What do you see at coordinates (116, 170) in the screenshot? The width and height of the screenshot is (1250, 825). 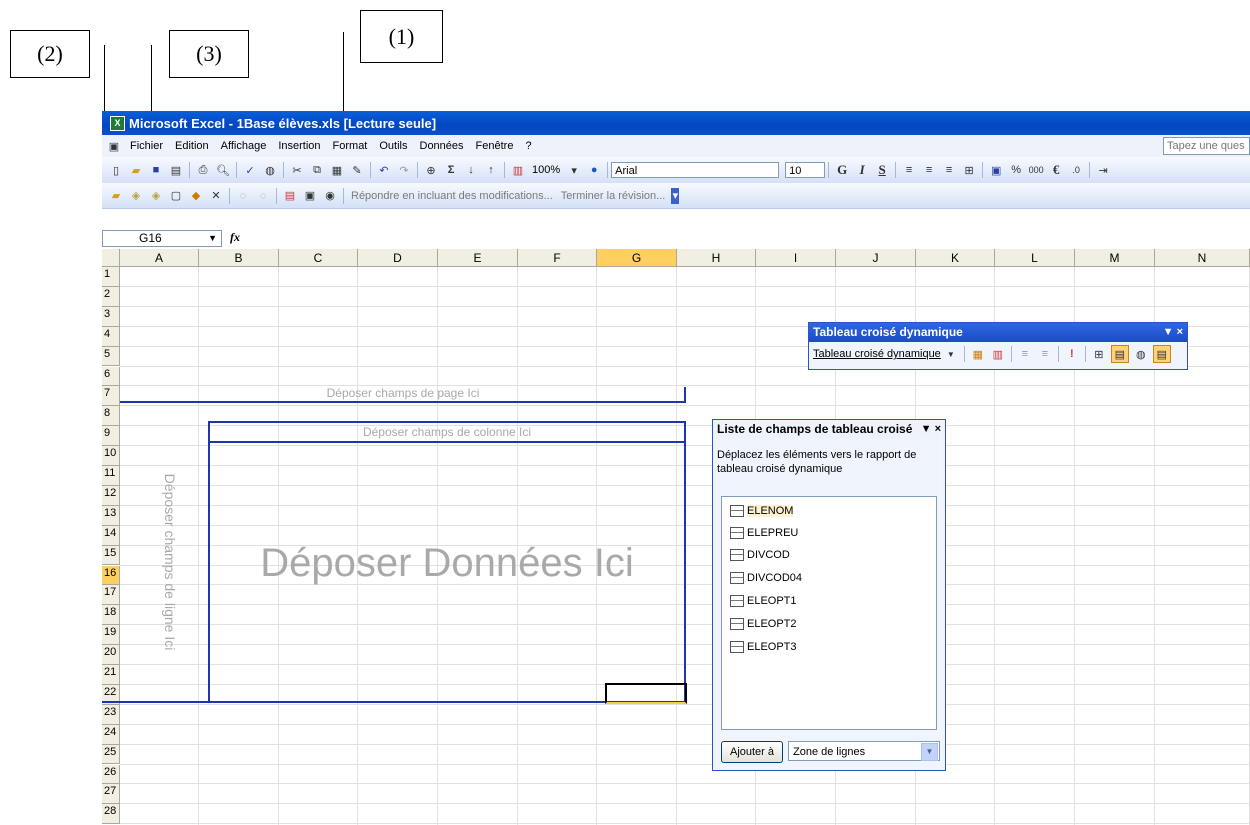 I see `new-icon: ▯` at bounding box center [116, 170].